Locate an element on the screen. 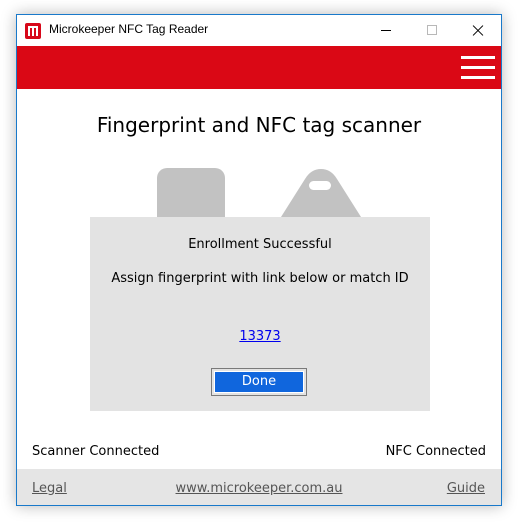 The image size is (522, 526). page-title: Fingerprint and NFC tag scanner is located at coordinates (259, 125).